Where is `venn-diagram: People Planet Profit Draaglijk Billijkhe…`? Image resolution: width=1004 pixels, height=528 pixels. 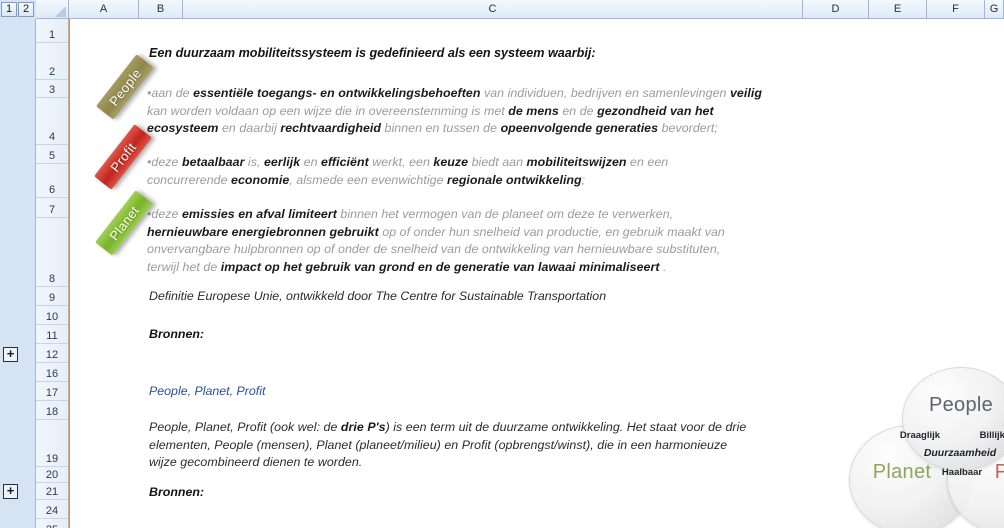
venn-diagram: People Planet Profit Draaglijk Billijkhe… is located at coordinates (925, 447).